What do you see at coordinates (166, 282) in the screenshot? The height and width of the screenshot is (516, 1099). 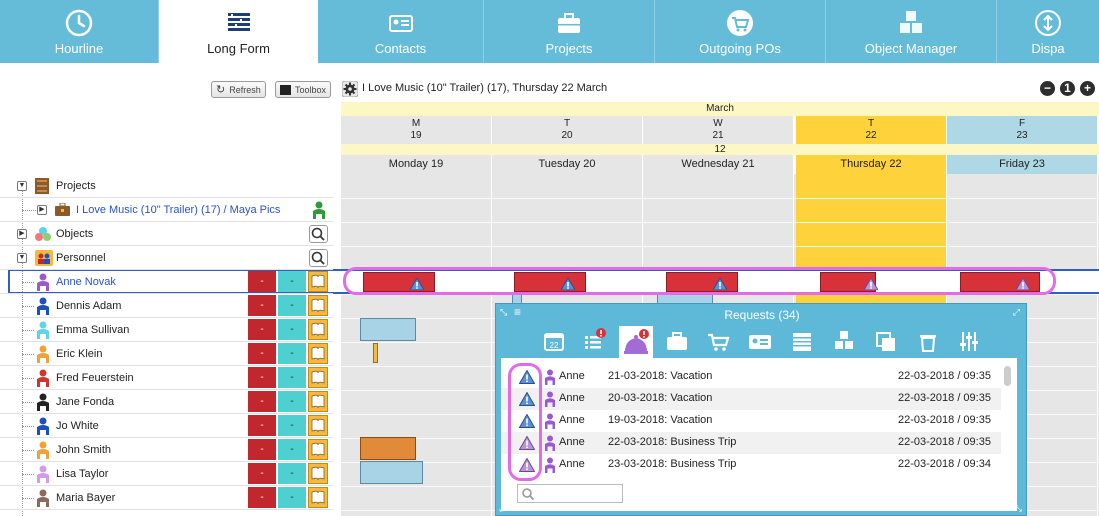 I see `person-row: Anne Novak - -` at bounding box center [166, 282].